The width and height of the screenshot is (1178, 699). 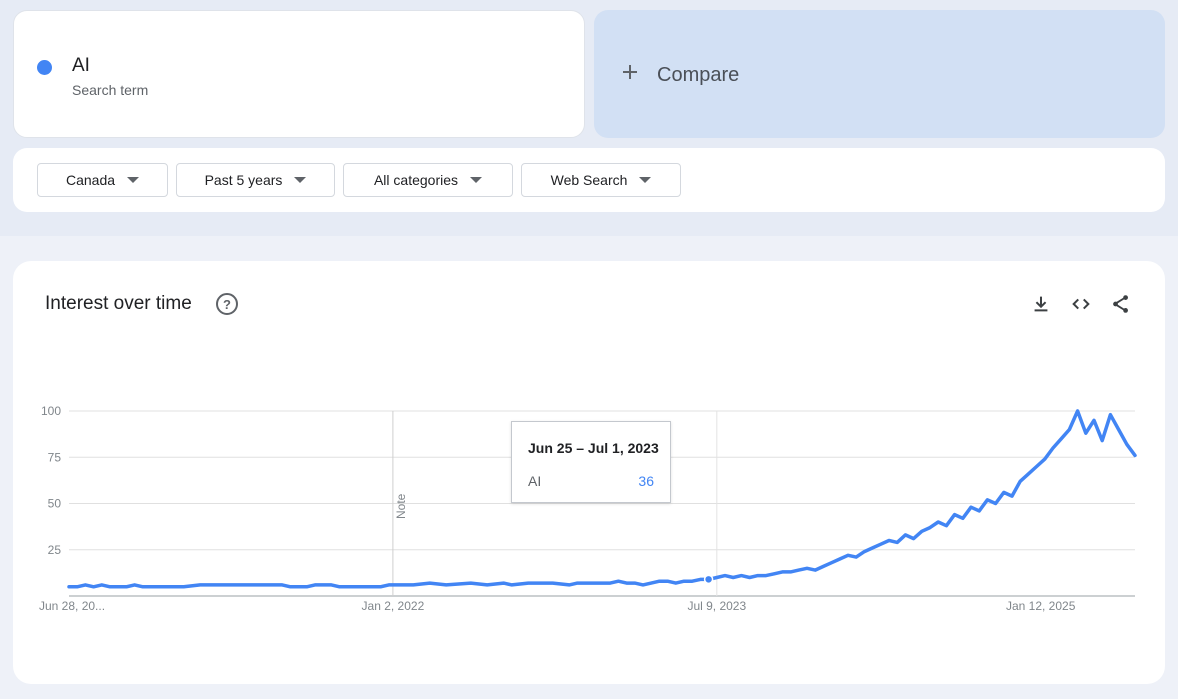 What do you see at coordinates (90, 180) in the screenshot?
I see `filter-location-label: Canada` at bounding box center [90, 180].